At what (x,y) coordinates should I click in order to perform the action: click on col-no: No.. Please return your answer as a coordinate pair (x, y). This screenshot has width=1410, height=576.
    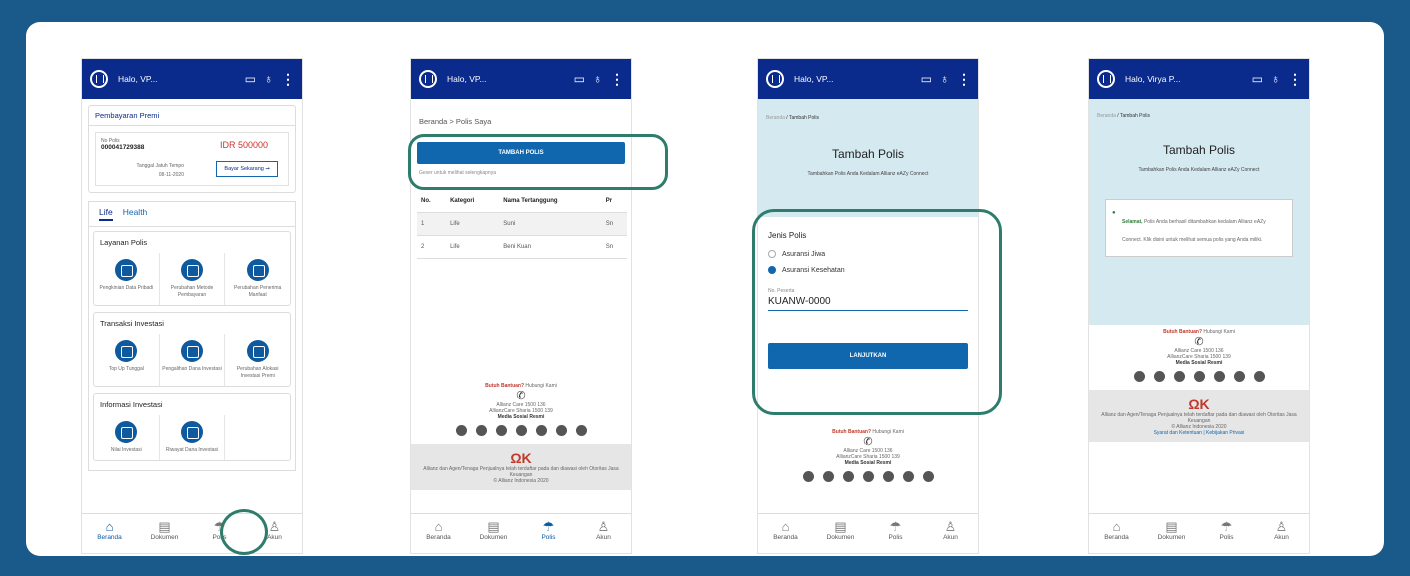
    Looking at the image, I should click on (432, 201).